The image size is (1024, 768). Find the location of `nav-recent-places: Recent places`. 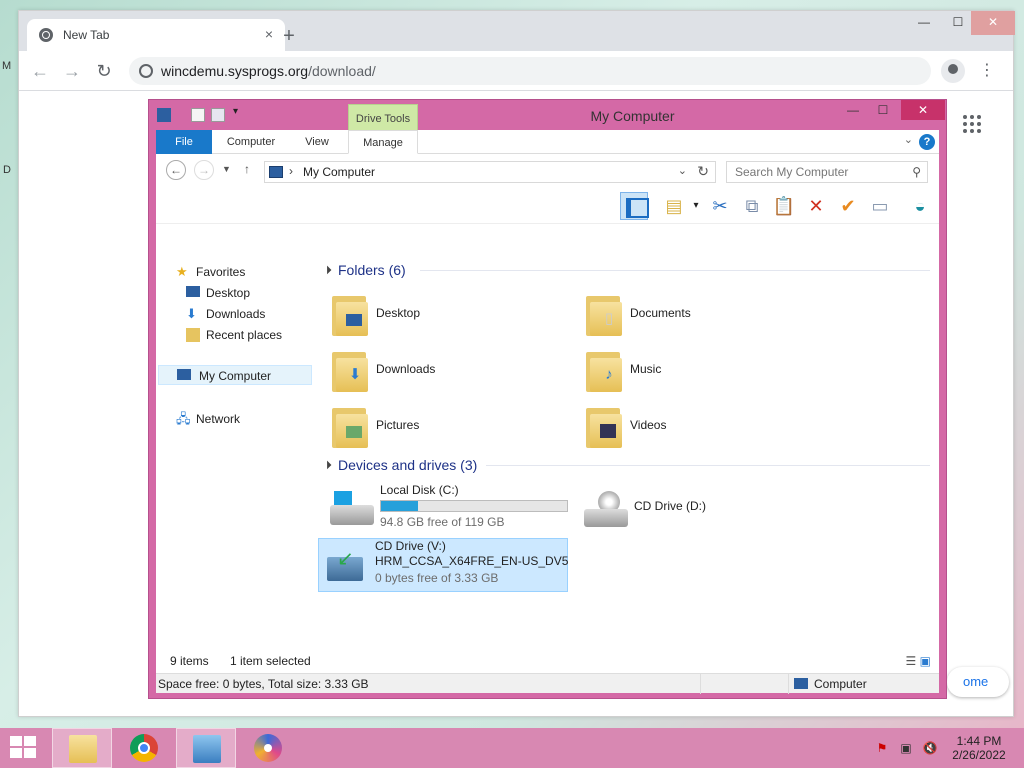

nav-recent-places: Recent places is located at coordinates (234, 335).